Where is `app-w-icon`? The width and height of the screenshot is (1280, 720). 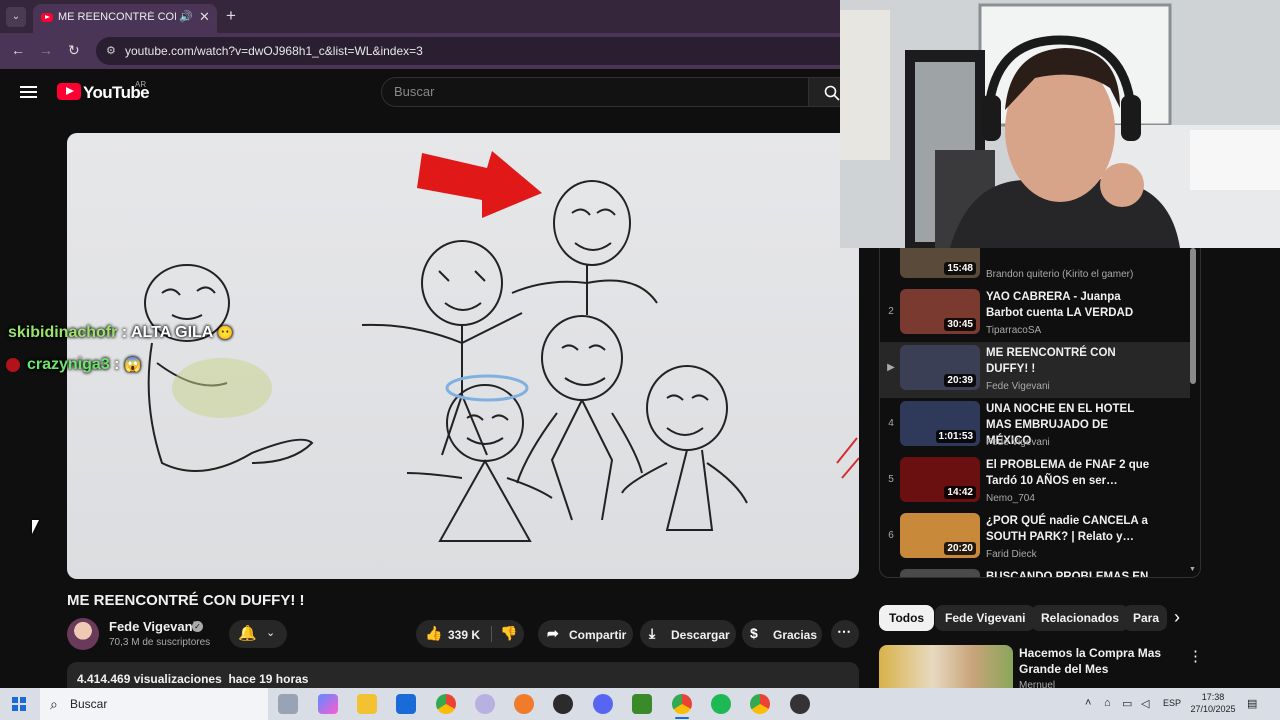
app-w-icon is located at coordinates (485, 704).